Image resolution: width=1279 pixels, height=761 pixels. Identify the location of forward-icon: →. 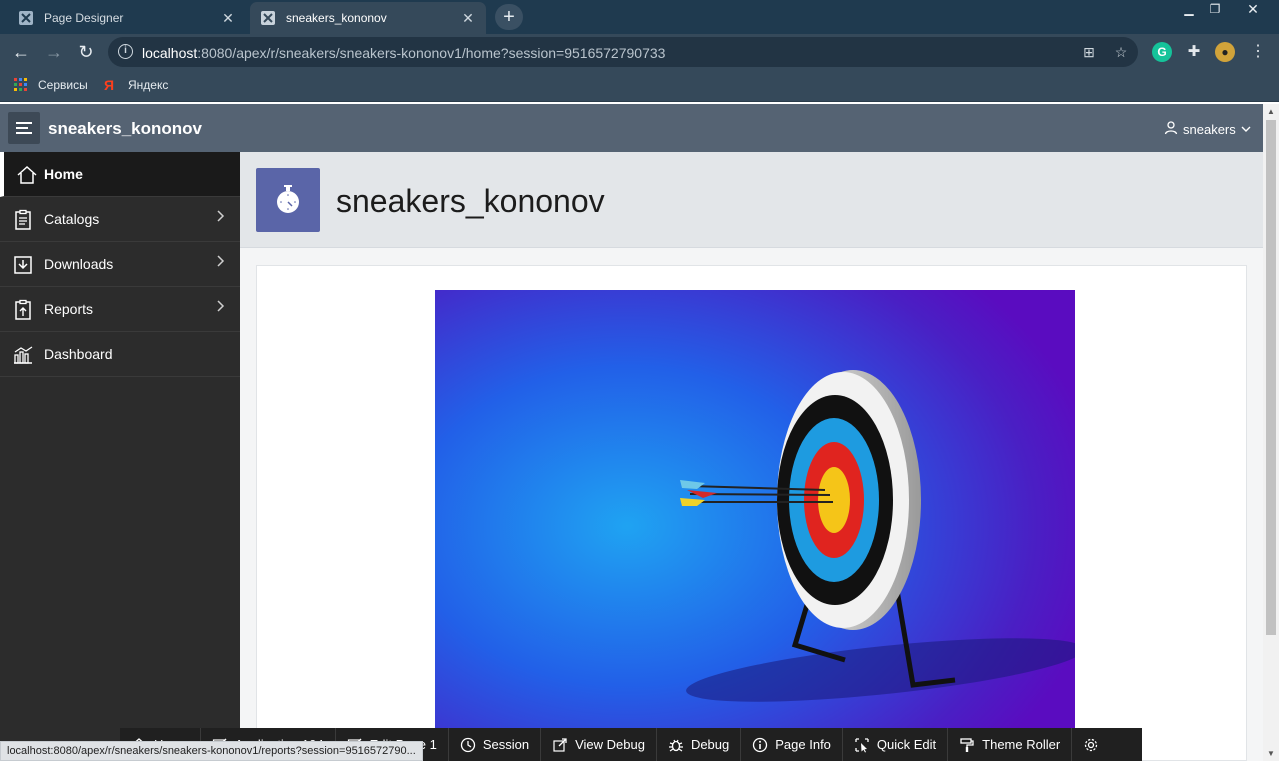
(54, 52).